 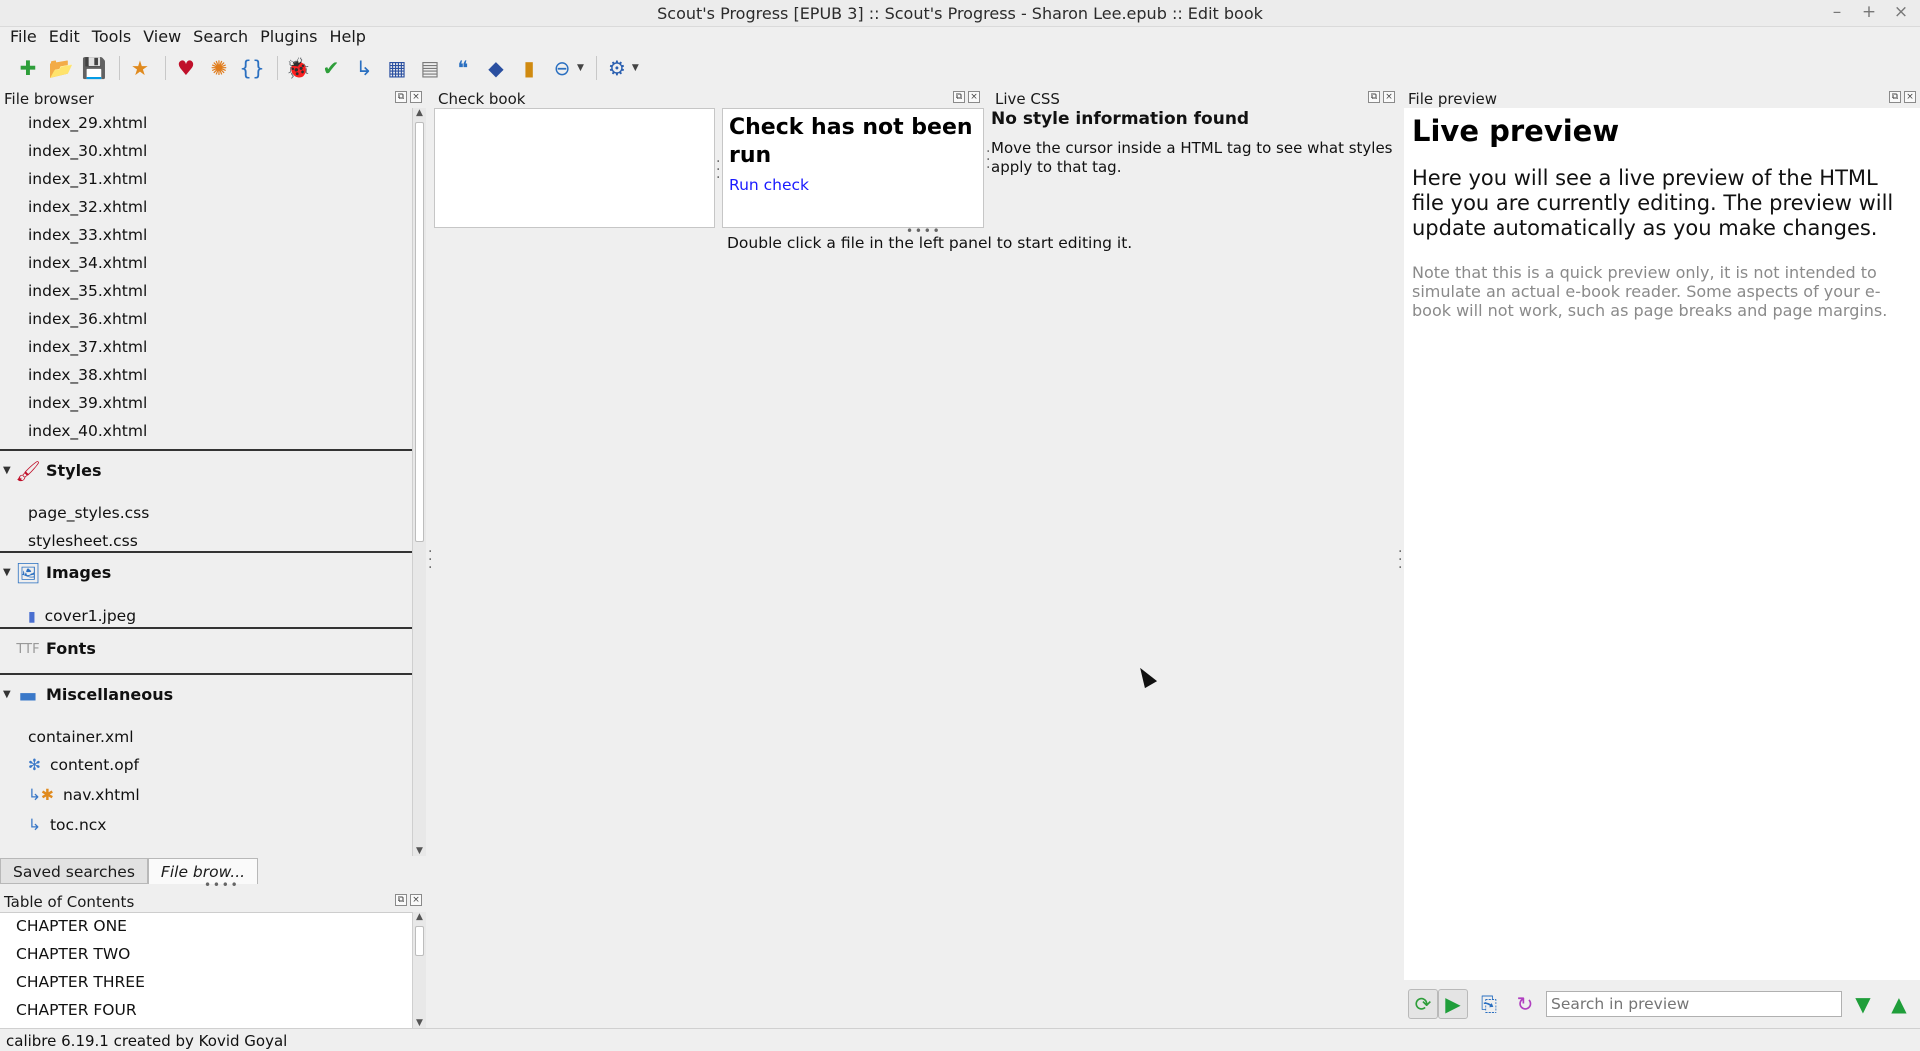 What do you see at coordinates (1899, 1004) in the screenshot?
I see `find-previous-icon: ▲` at bounding box center [1899, 1004].